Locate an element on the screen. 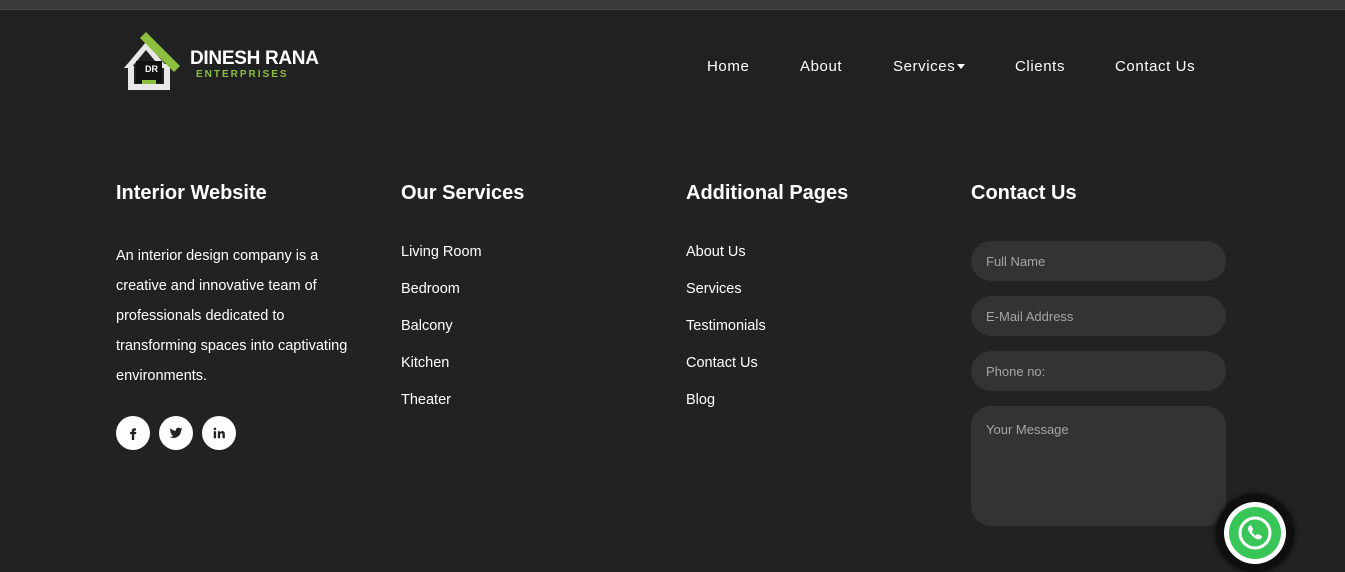 The image size is (1345, 572). page-link: Testimonials is located at coordinates (726, 326).